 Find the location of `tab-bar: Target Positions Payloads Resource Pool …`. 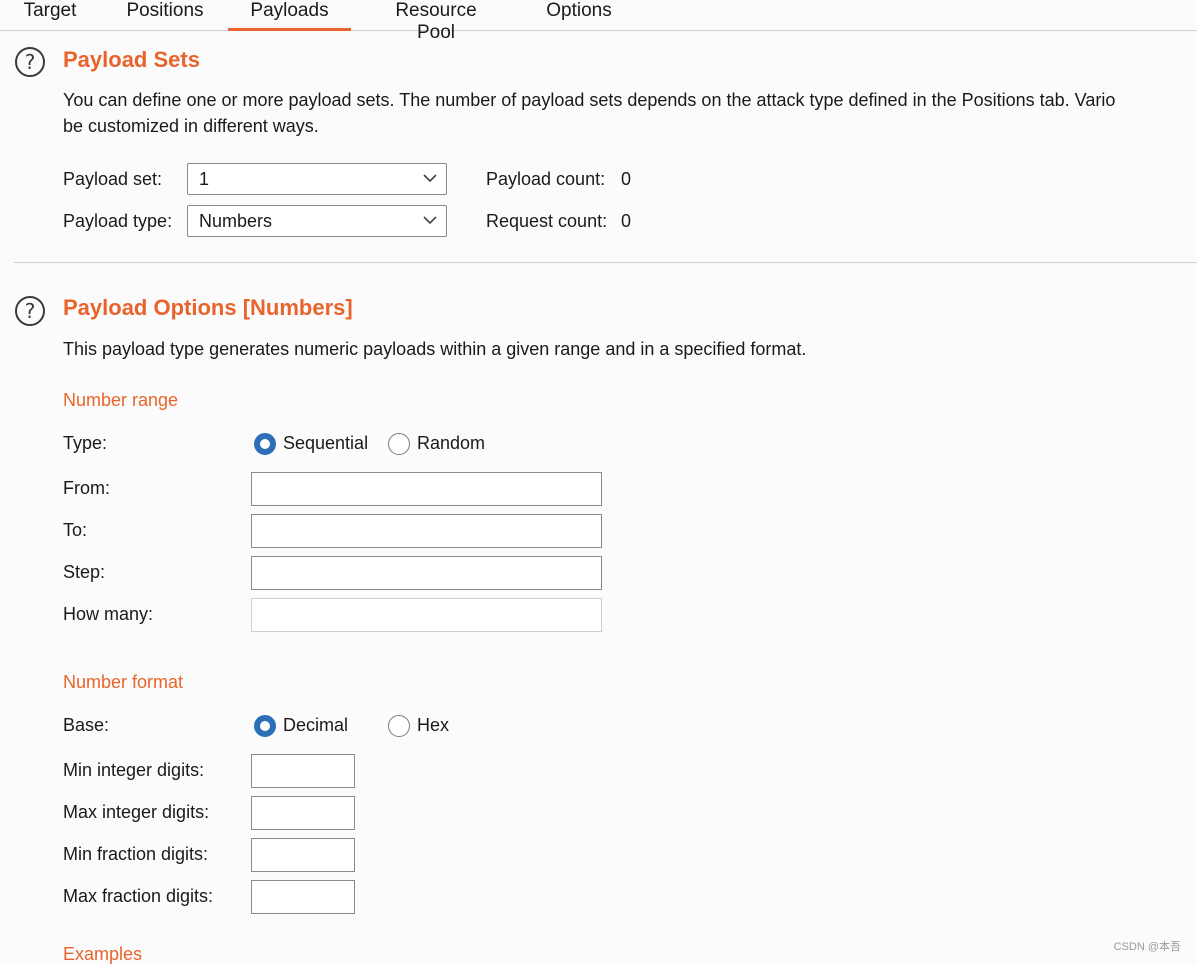

tab-bar: Target Positions Payloads Resource Pool … is located at coordinates (598, 21).